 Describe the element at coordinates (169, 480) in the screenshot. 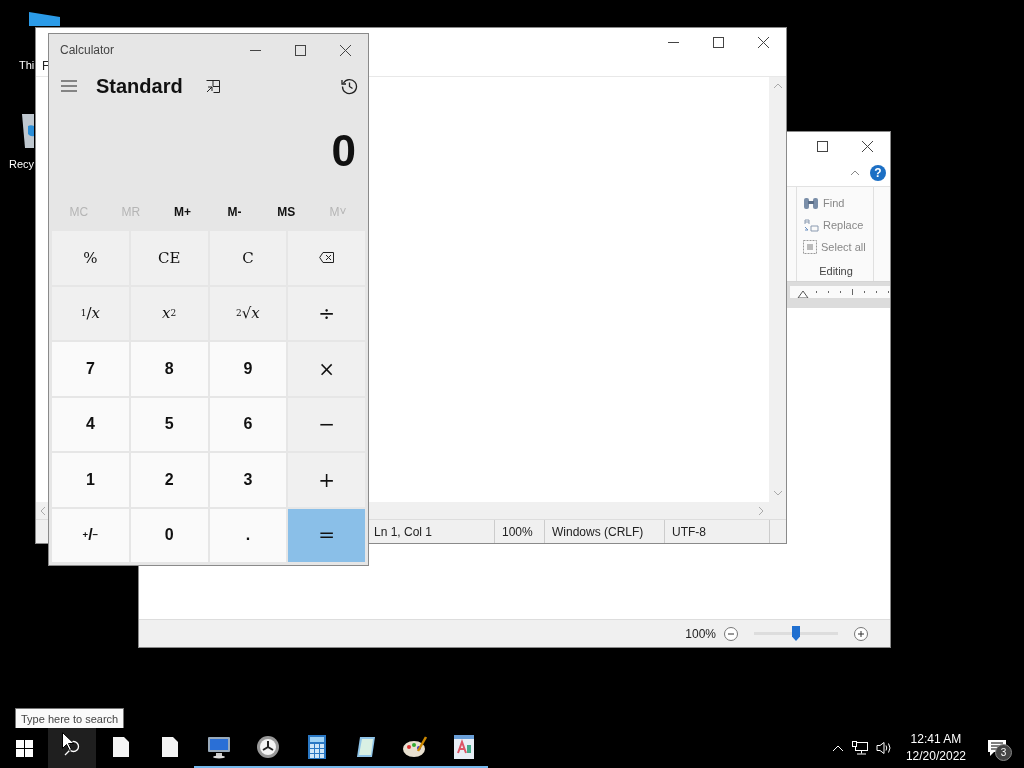

I see `calculator-key: 2` at that location.